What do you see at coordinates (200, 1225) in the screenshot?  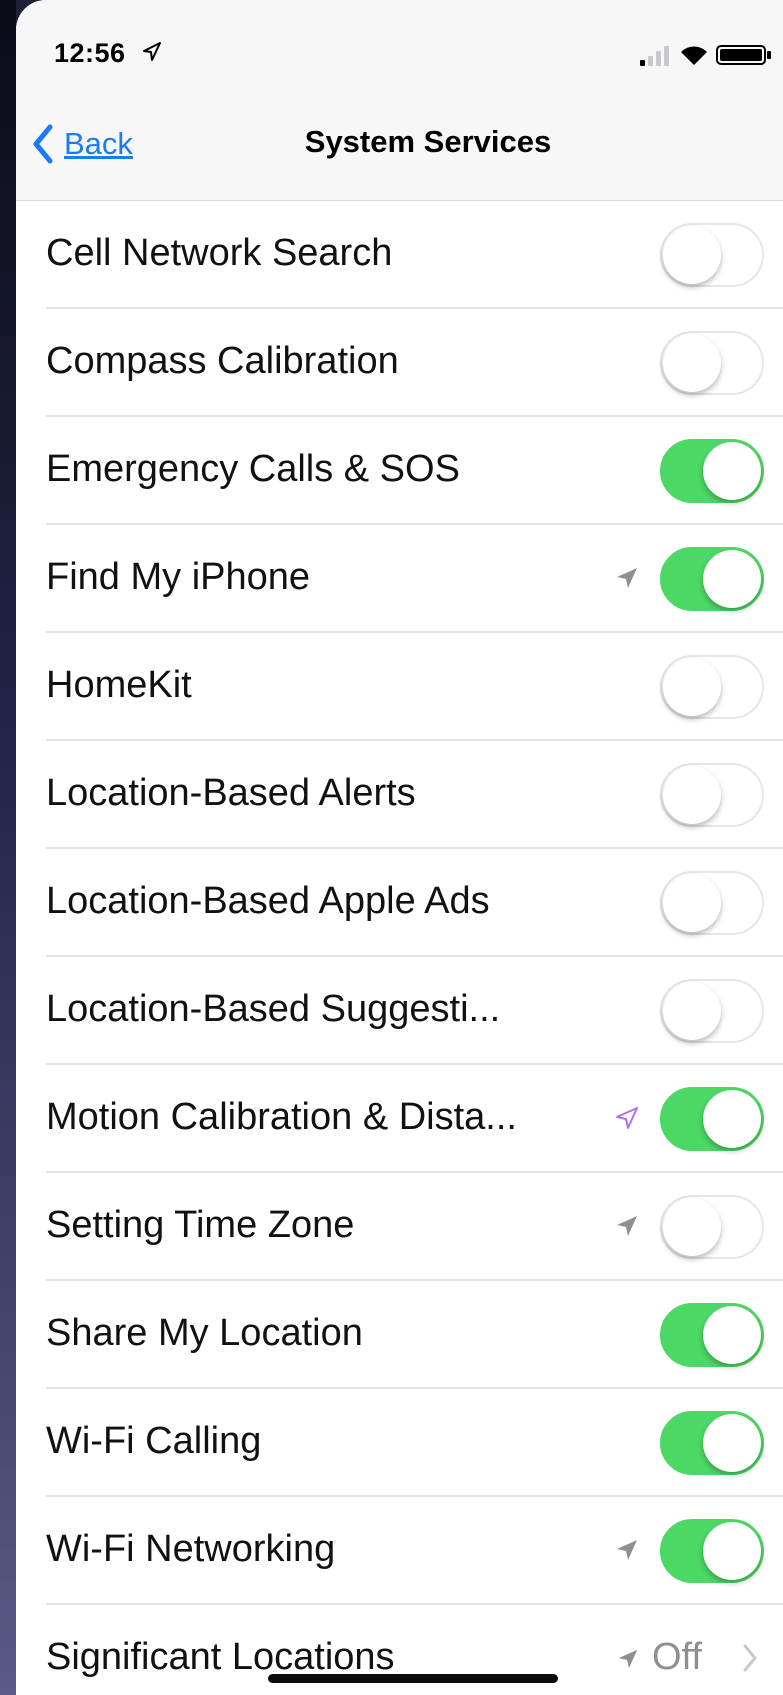 I see `row-label: Setting Time Zone` at bounding box center [200, 1225].